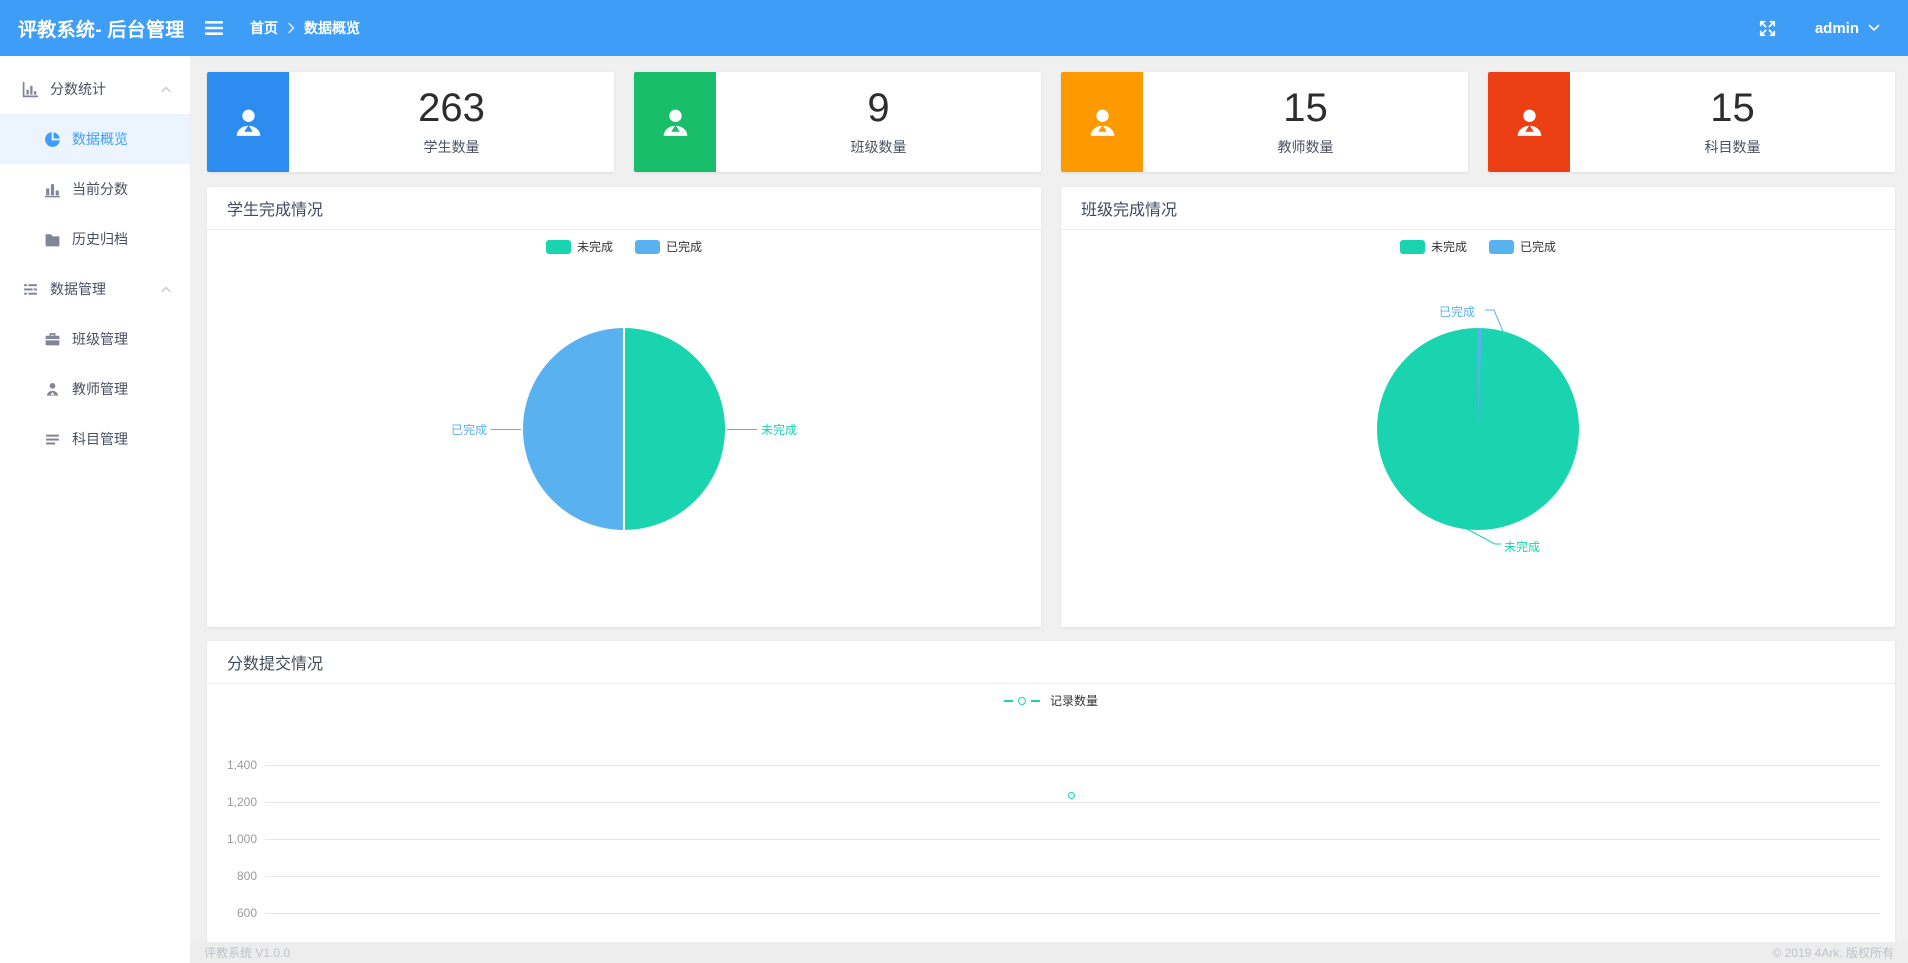 The width and height of the screenshot is (1908, 963). What do you see at coordinates (1305, 146) in the screenshot?
I see `teachers-count-label: 教师数量` at bounding box center [1305, 146].